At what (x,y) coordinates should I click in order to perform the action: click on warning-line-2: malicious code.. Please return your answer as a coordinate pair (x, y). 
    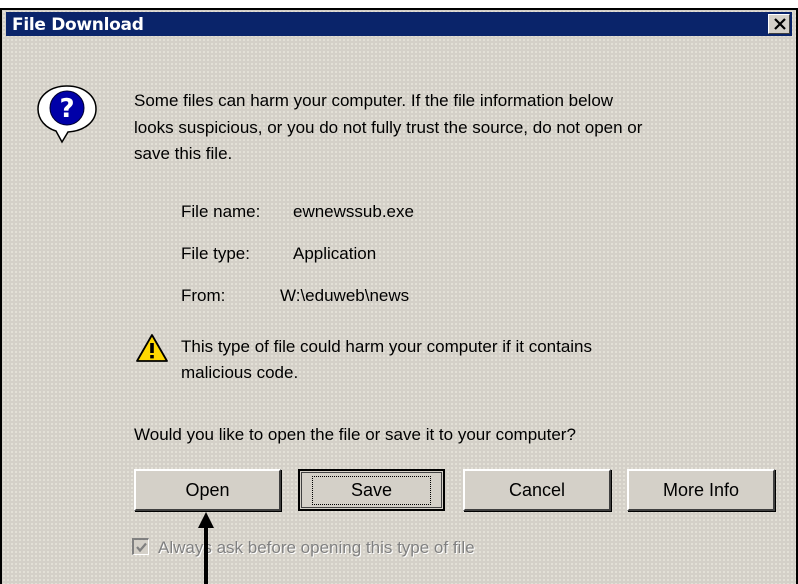
    Looking at the image, I should click on (240, 372).